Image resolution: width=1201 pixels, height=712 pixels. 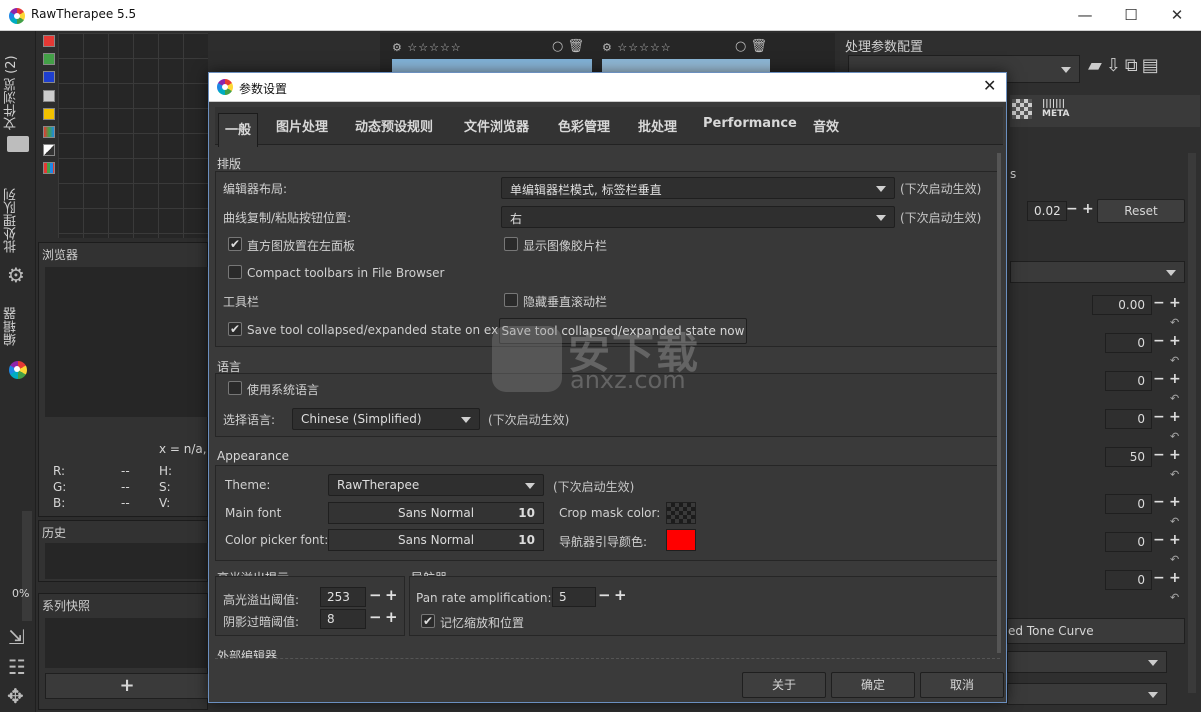 I want to click on pan-rate-minus: −, so click(x=604, y=595).